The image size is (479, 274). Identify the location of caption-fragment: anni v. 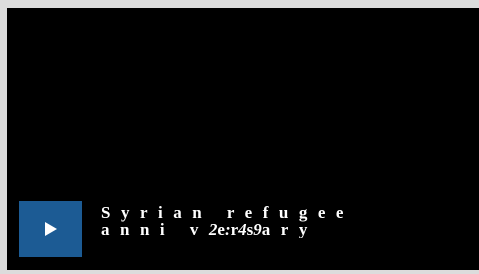
(155, 229).